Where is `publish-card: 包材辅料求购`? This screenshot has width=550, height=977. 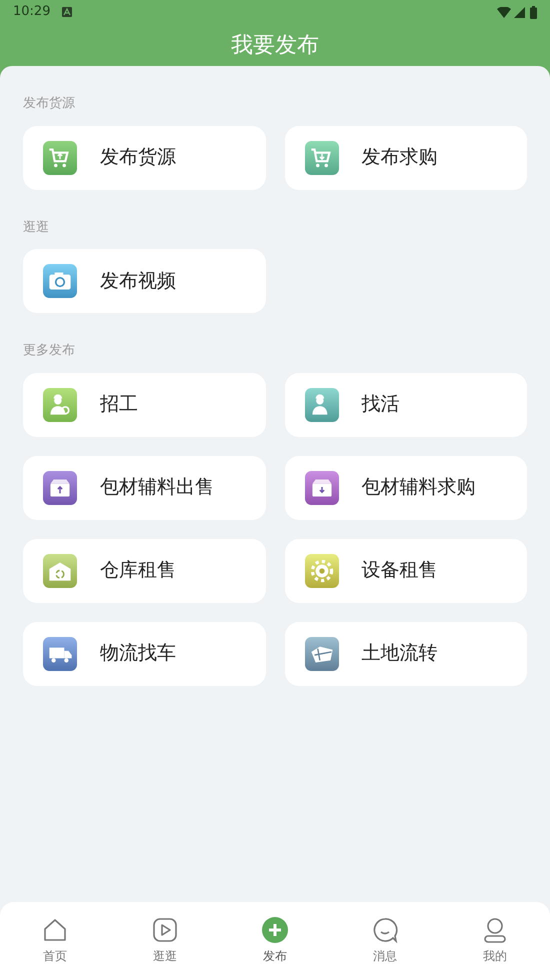 publish-card: 包材辅料求购 is located at coordinates (405, 488).